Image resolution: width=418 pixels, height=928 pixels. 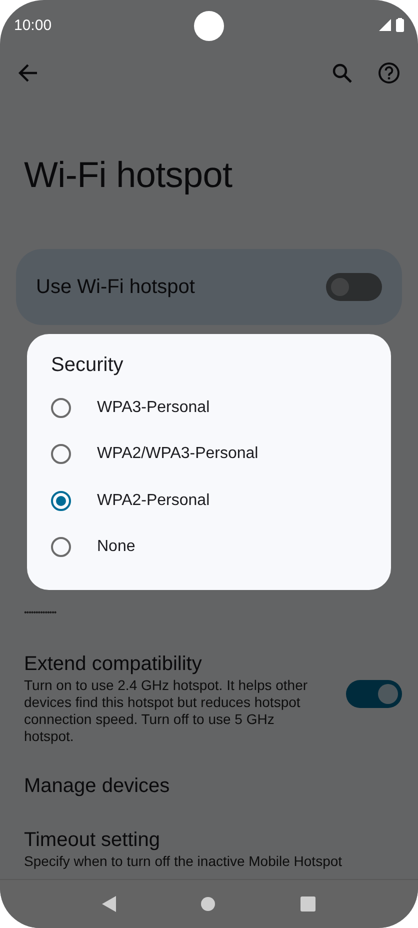 I want to click on battery-icon, so click(x=400, y=25).